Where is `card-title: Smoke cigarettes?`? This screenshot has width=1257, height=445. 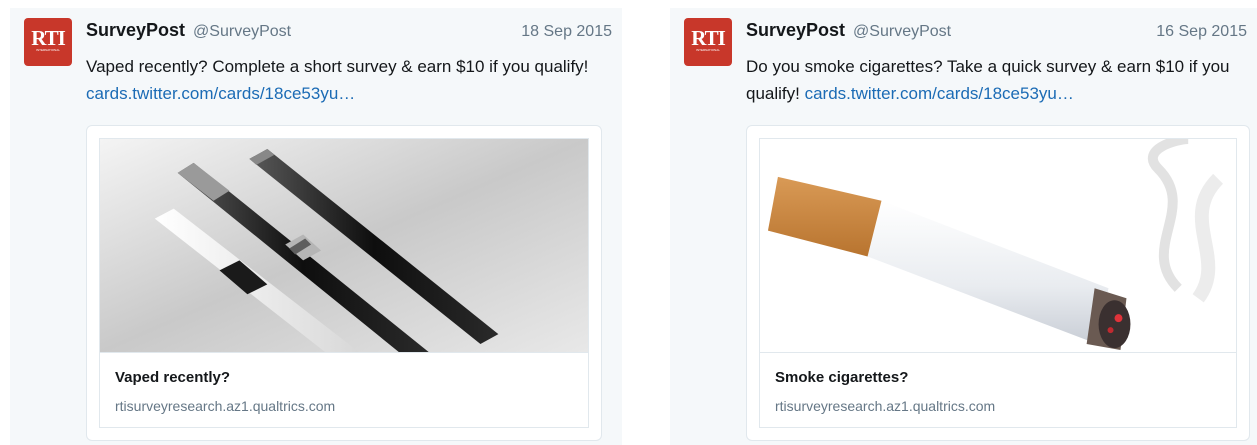
card-title: Smoke cigarettes? is located at coordinates (842, 377).